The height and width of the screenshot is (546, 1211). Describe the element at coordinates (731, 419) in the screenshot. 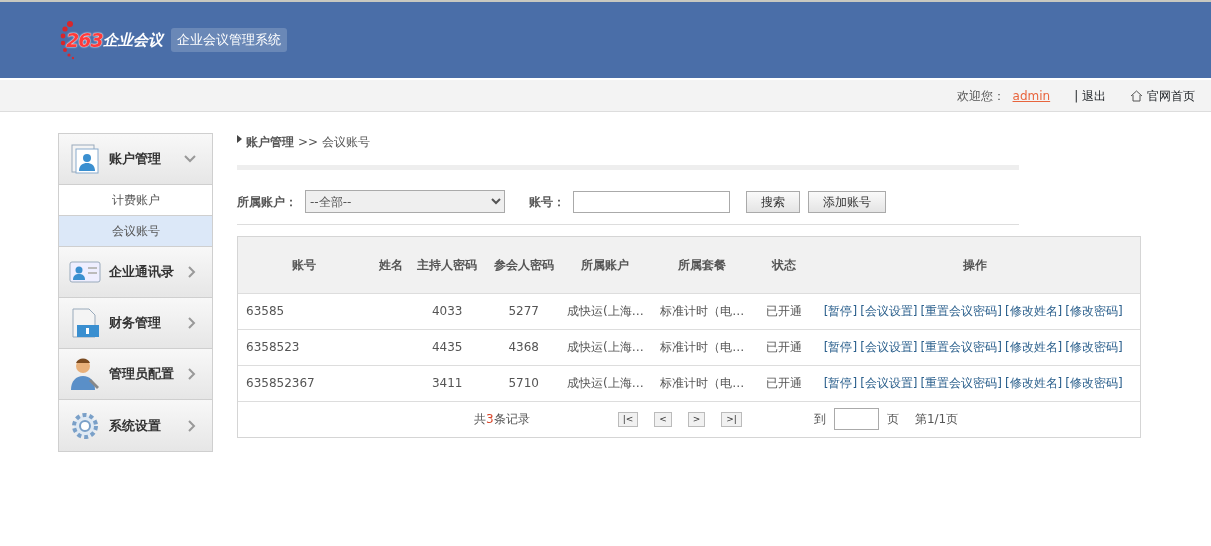

I see `page-button: >|` at that location.